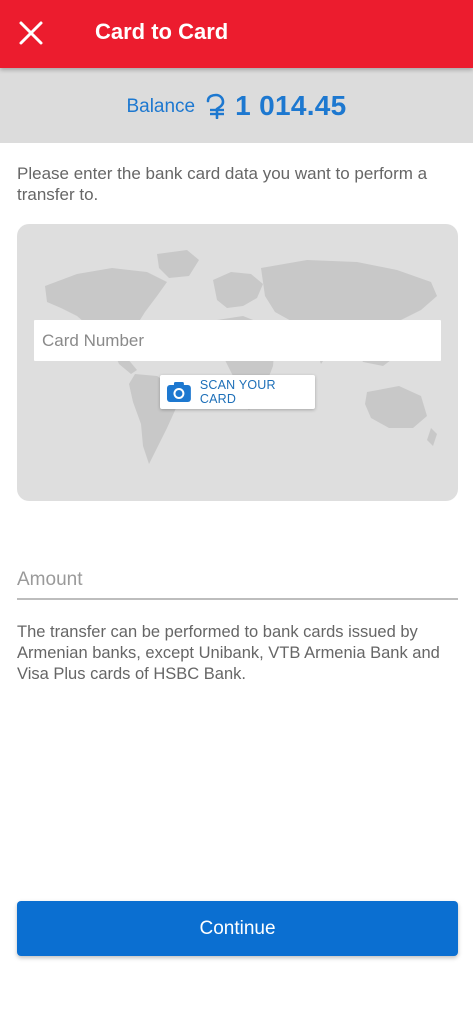 The height and width of the screenshot is (1024, 473). What do you see at coordinates (237, 928) in the screenshot?
I see `continue-button: Continue` at bounding box center [237, 928].